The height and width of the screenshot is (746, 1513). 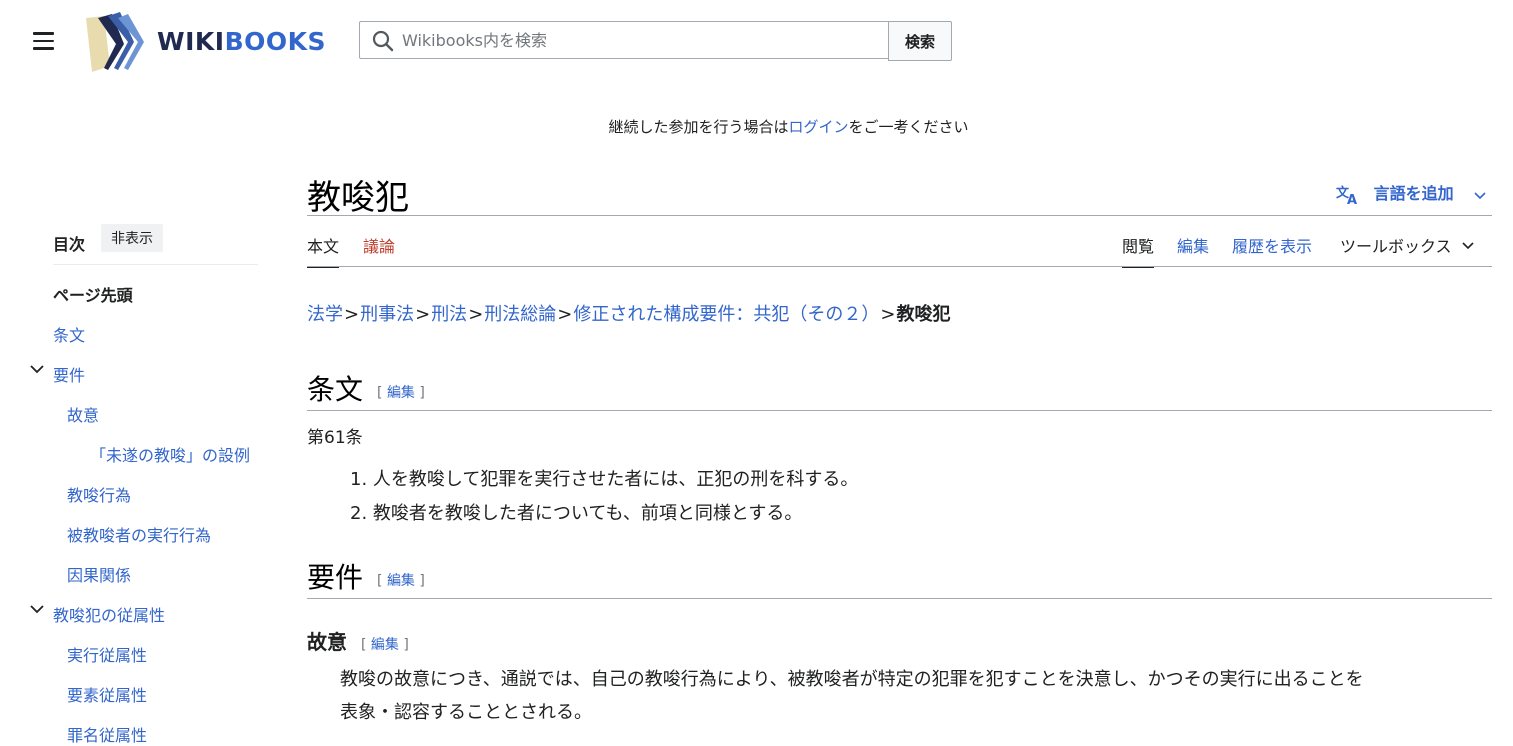 What do you see at coordinates (132, 238) in the screenshot?
I see `toc-hide-button: 非表示` at bounding box center [132, 238].